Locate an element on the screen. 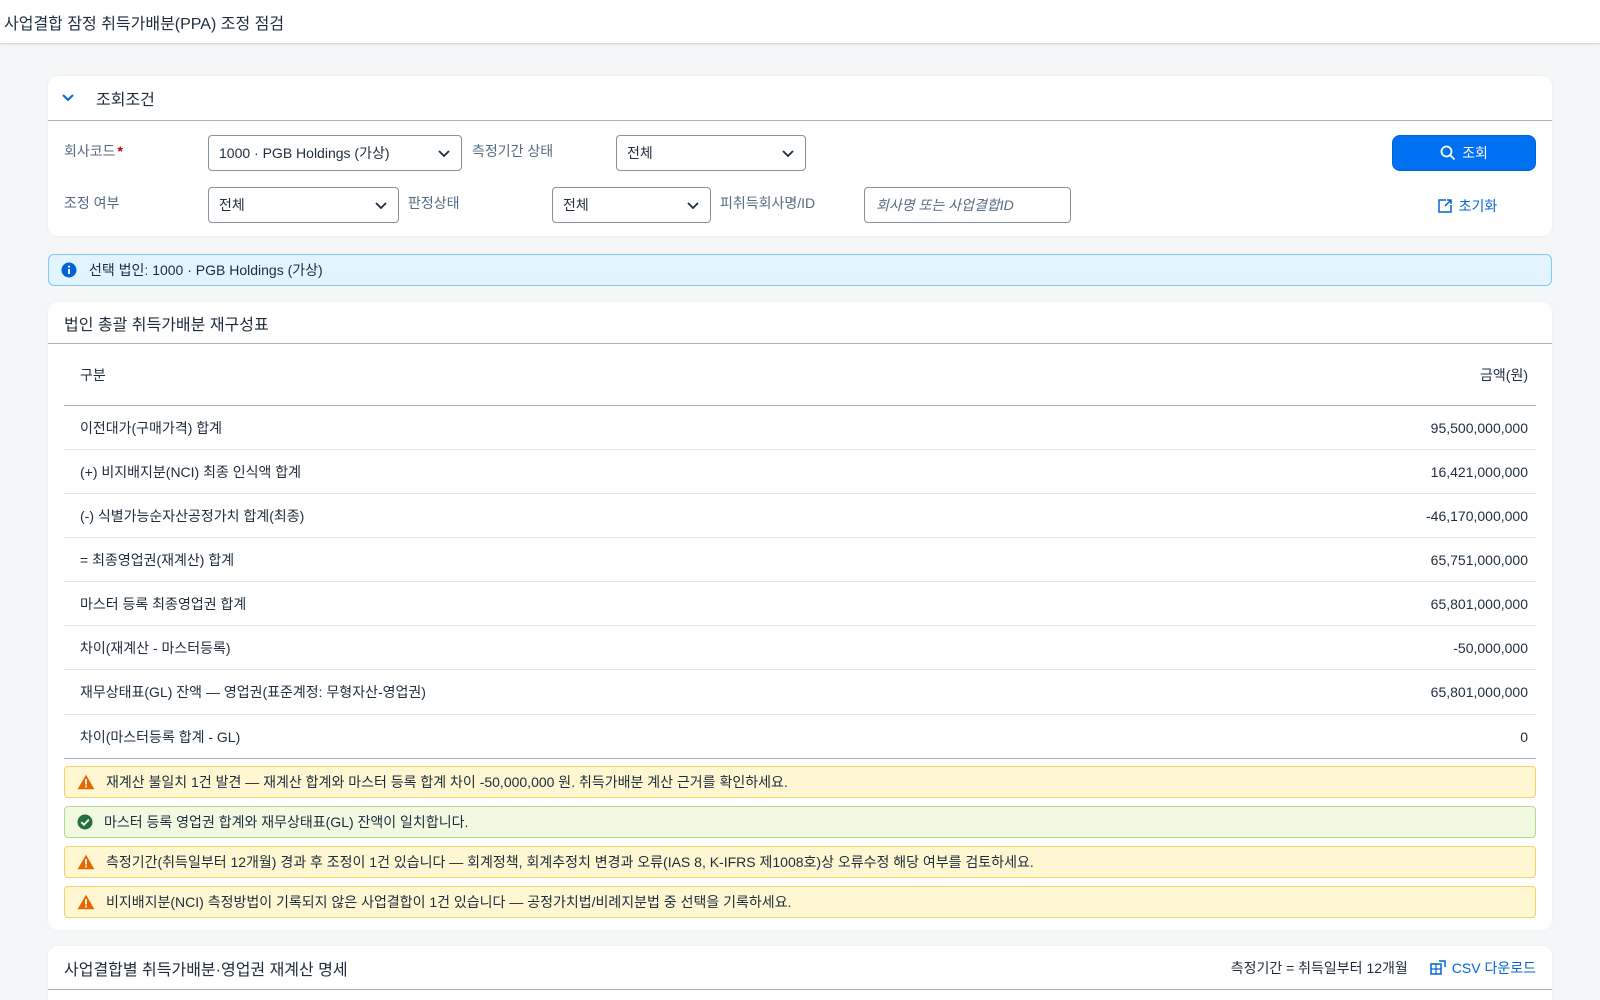 Image resolution: width=1600 pixels, height=1000 pixels. company-code-value: 1000 · PGB Holdings (가상) is located at coordinates (304, 153).